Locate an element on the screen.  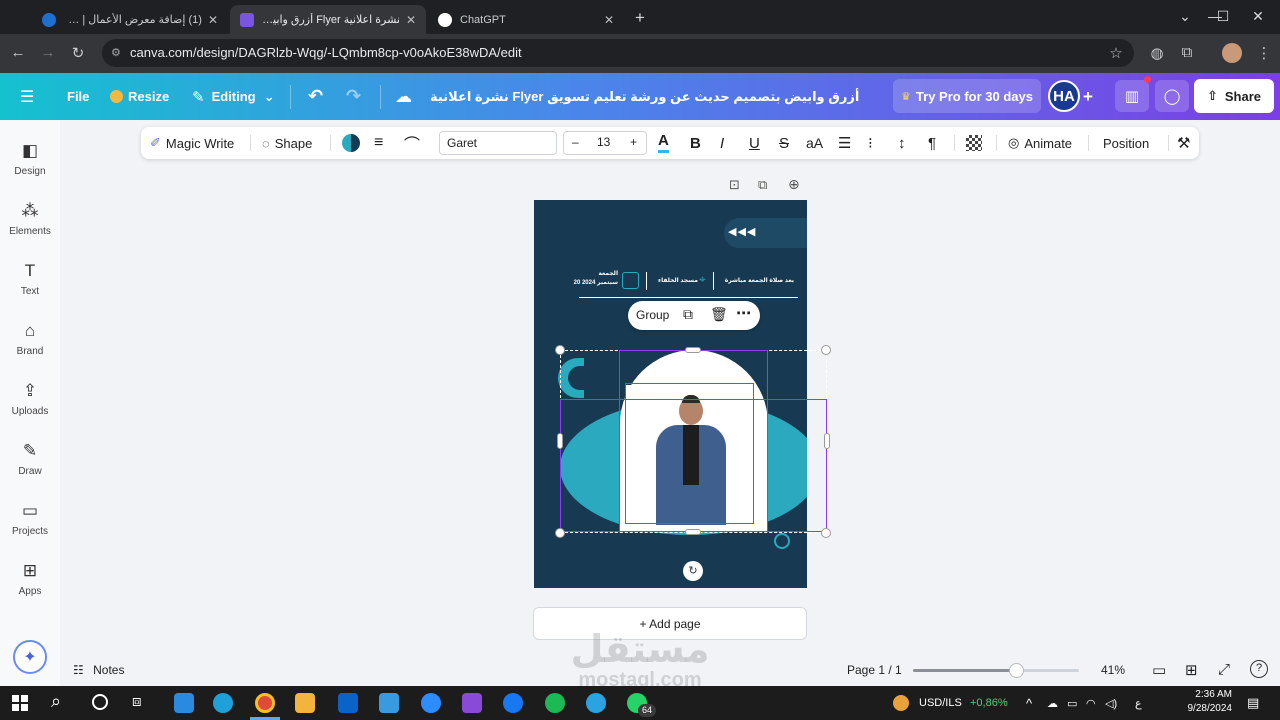
close-window-icon: ✕ is located at coordinates (1258, 16).